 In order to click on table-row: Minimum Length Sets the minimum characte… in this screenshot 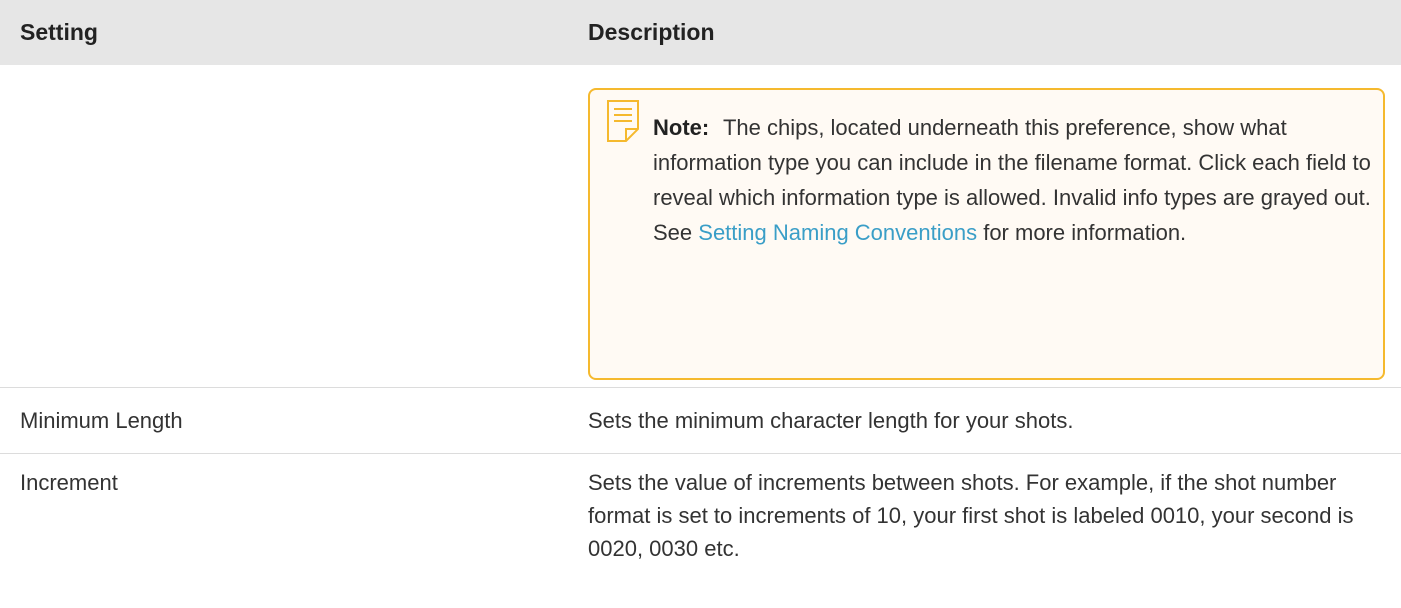, I will do `click(700, 421)`.